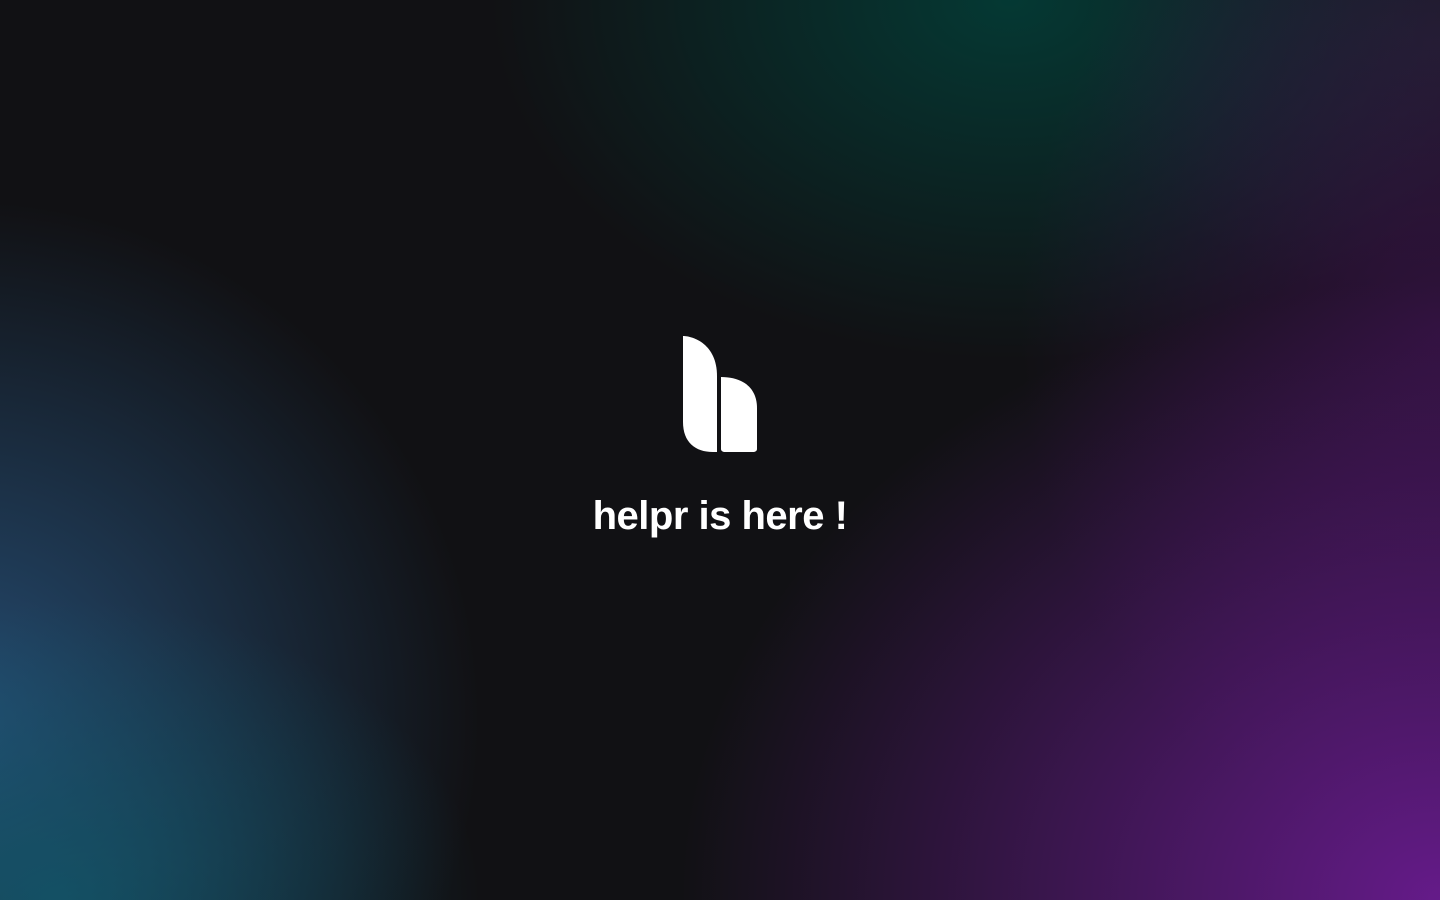 The width and height of the screenshot is (1440, 900). What do you see at coordinates (720, 394) in the screenshot?
I see `helpr-logo-icon` at bounding box center [720, 394].